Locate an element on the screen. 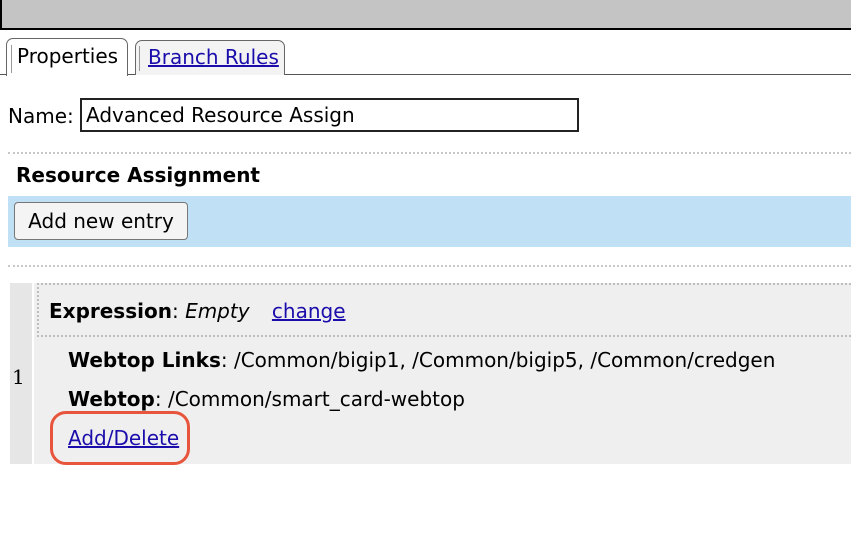 The width and height of the screenshot is (851, 534). webtop-value: /Common/smart_card-webtop is located at coordinates (316, 399).